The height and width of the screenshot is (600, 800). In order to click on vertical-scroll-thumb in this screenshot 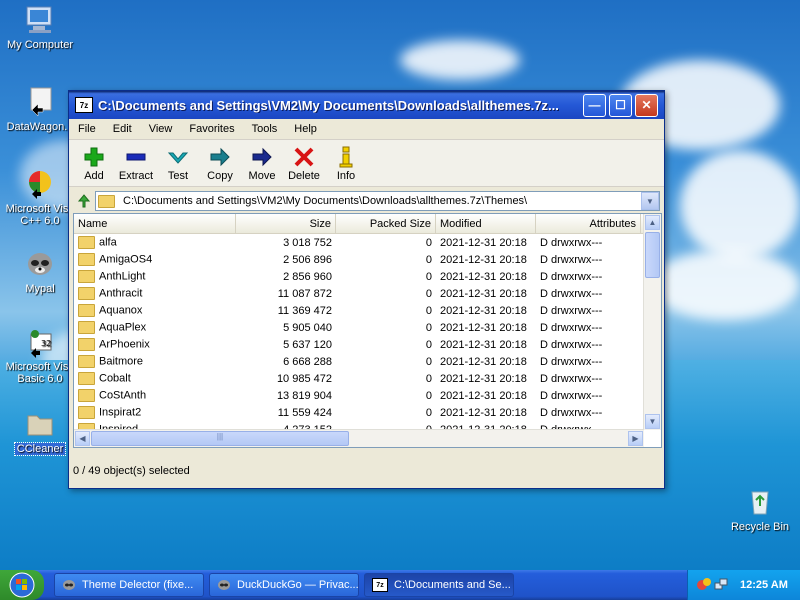, I will do `click(652, 255)`.